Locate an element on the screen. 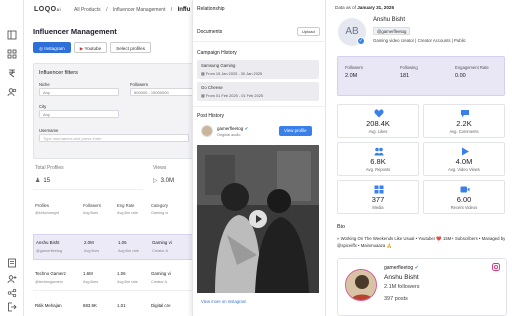 The height and width of the screenshot is (316, 512). followers-label: Followers is located at coordinates (139, 84).